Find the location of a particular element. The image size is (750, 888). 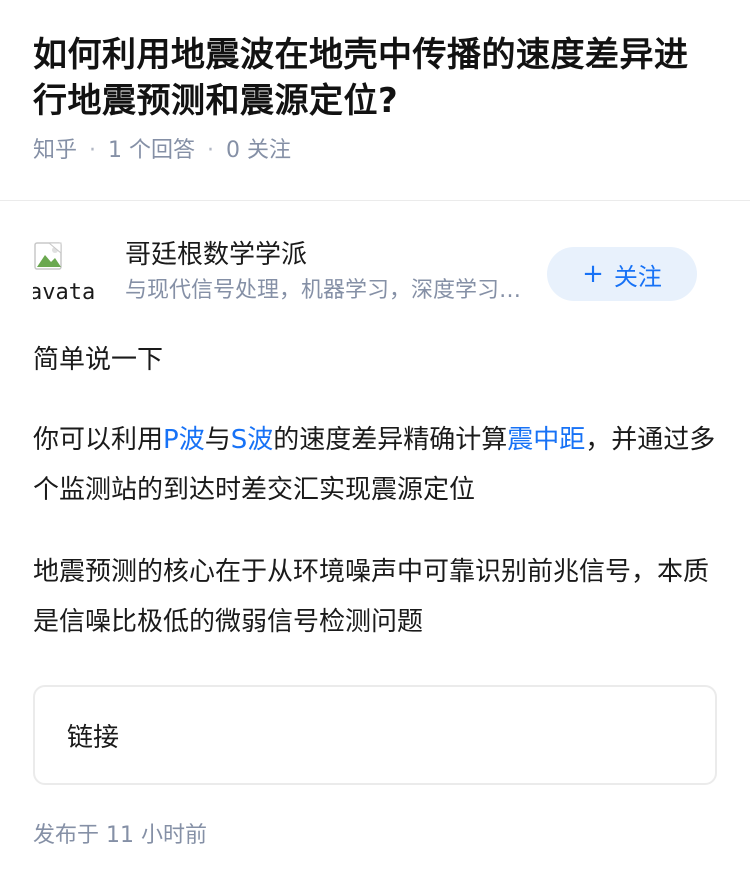

source-label: 知乎 is located at coordinates (55, 151).